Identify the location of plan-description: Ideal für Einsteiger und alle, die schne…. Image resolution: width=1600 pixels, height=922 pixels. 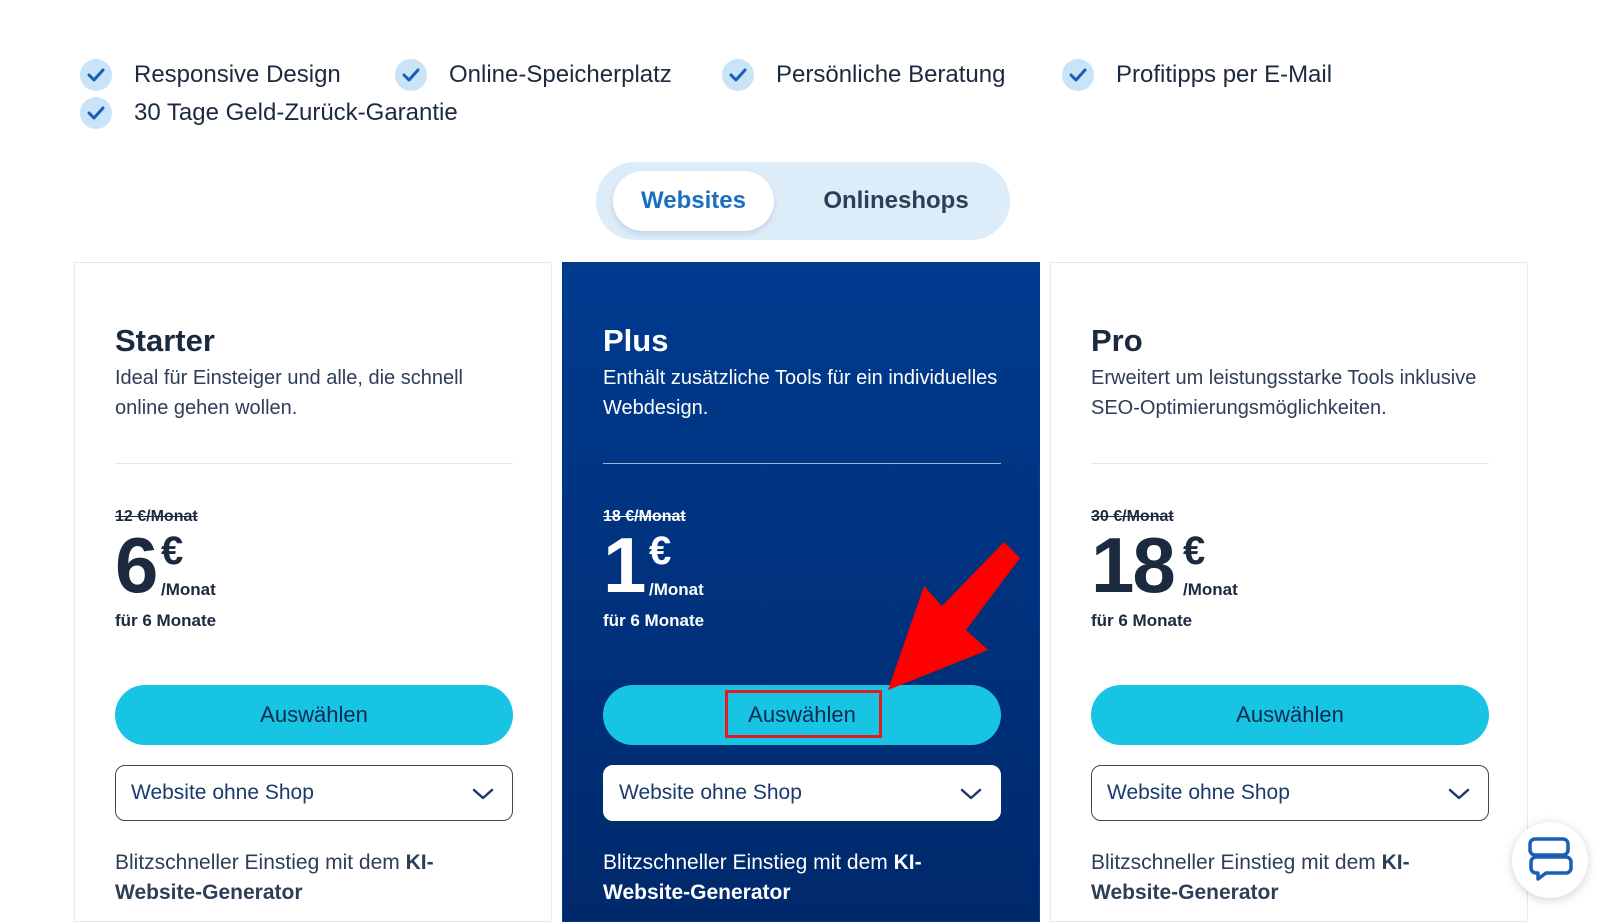
(289, 393).